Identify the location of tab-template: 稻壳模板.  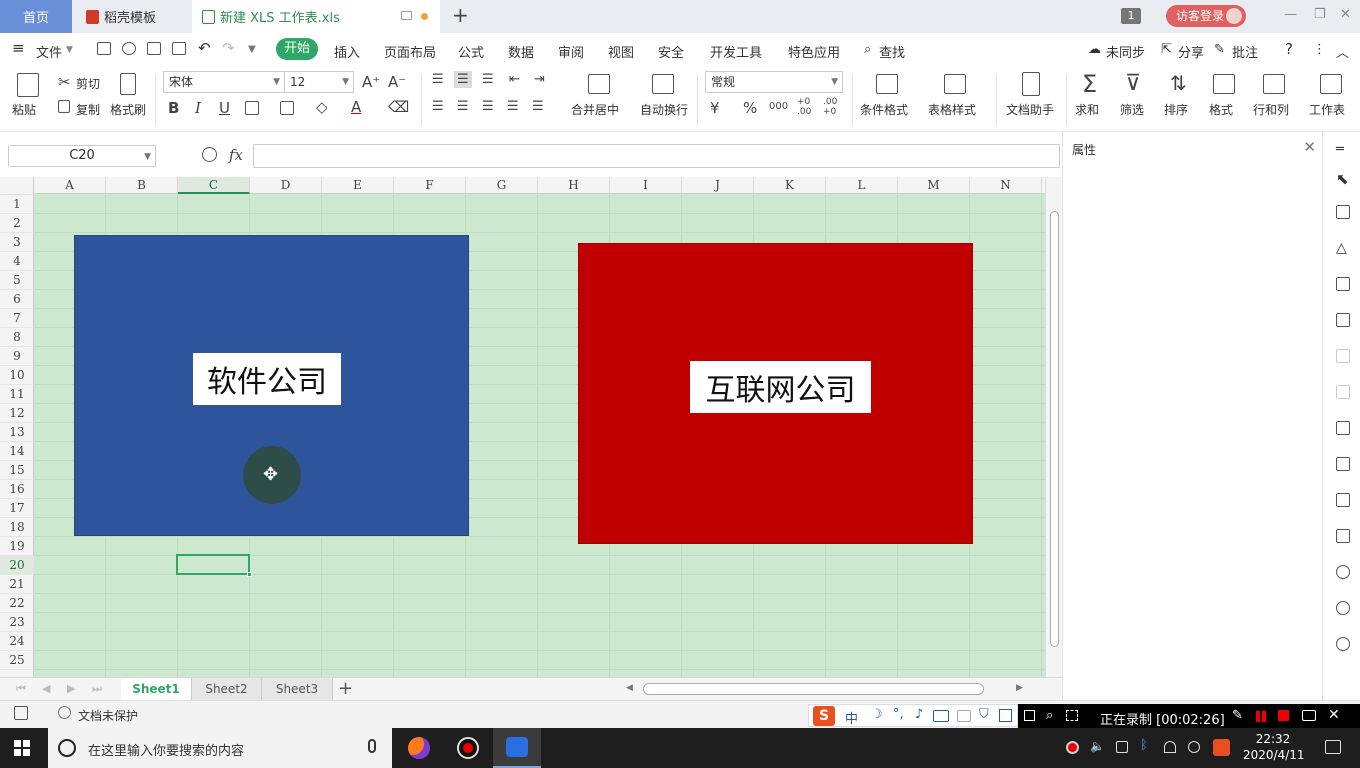
(132, 16).